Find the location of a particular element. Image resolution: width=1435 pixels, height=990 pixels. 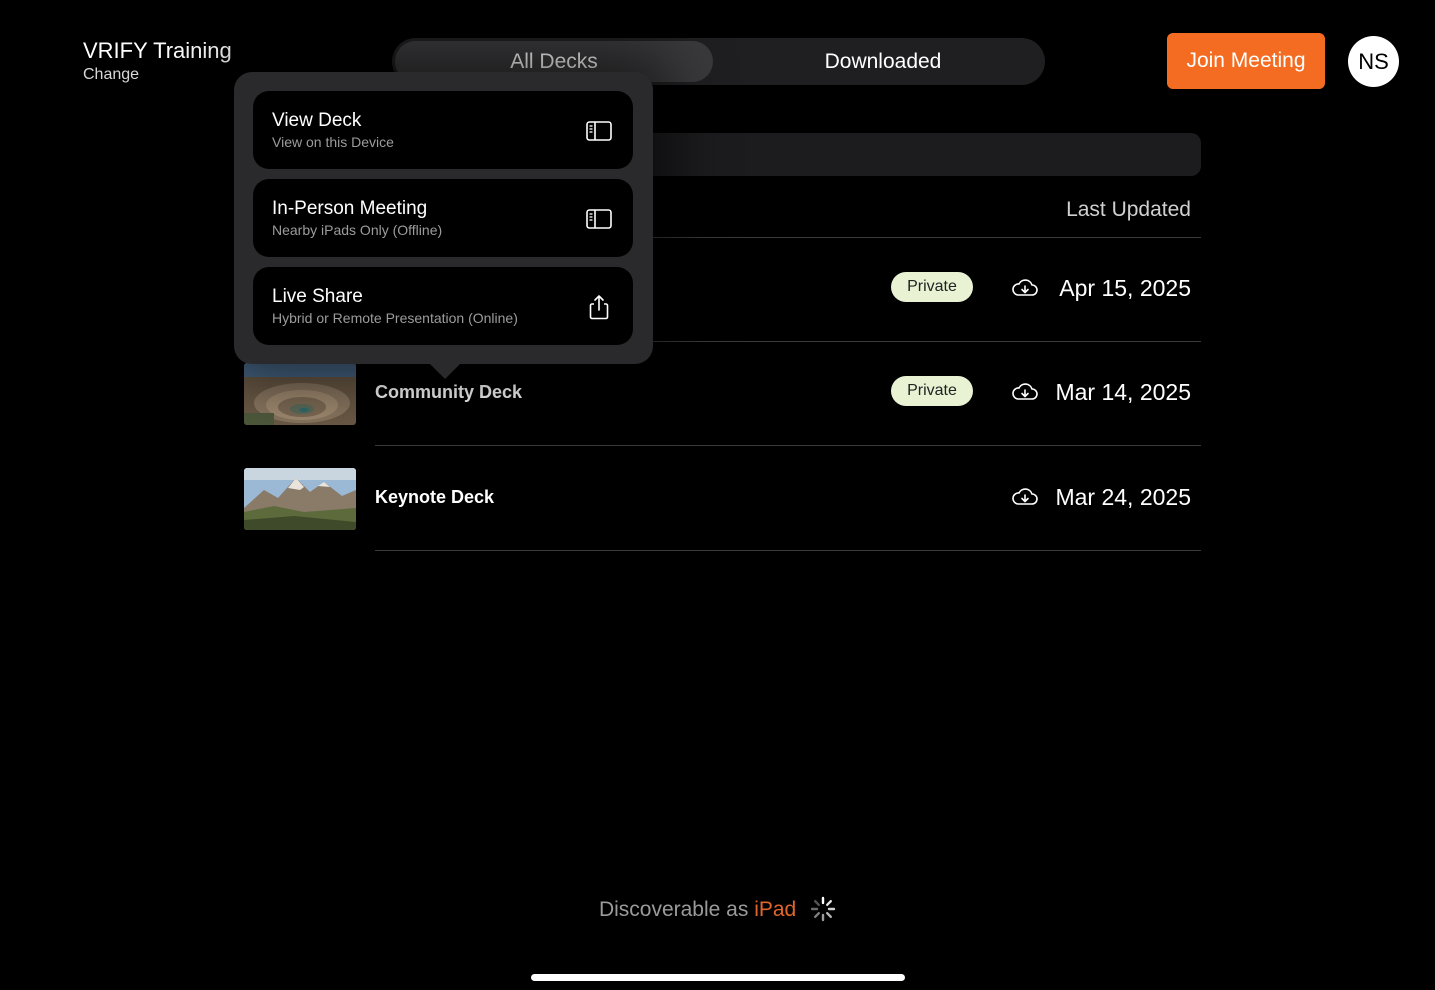

open-pit-mine-image is located at coordinates (300, 394).